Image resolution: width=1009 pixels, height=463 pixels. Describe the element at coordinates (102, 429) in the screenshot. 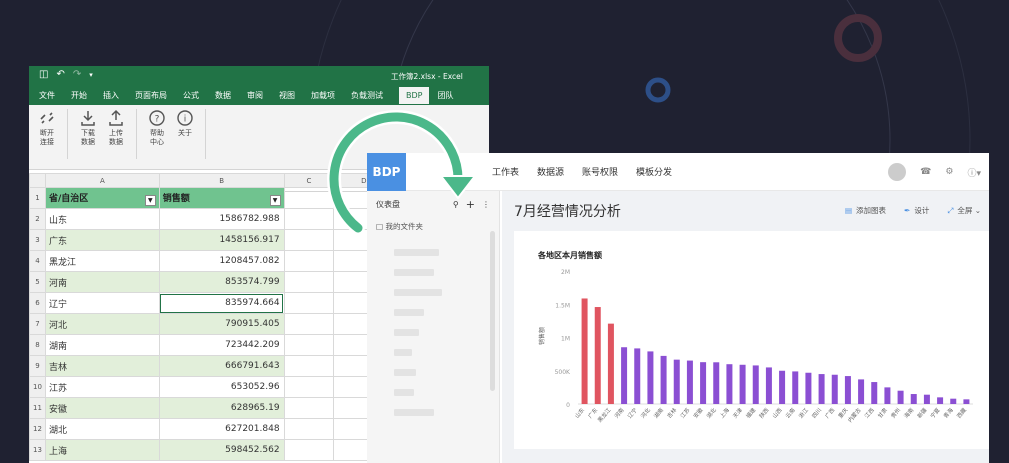

I see `region-cell: 湖北` at that location.